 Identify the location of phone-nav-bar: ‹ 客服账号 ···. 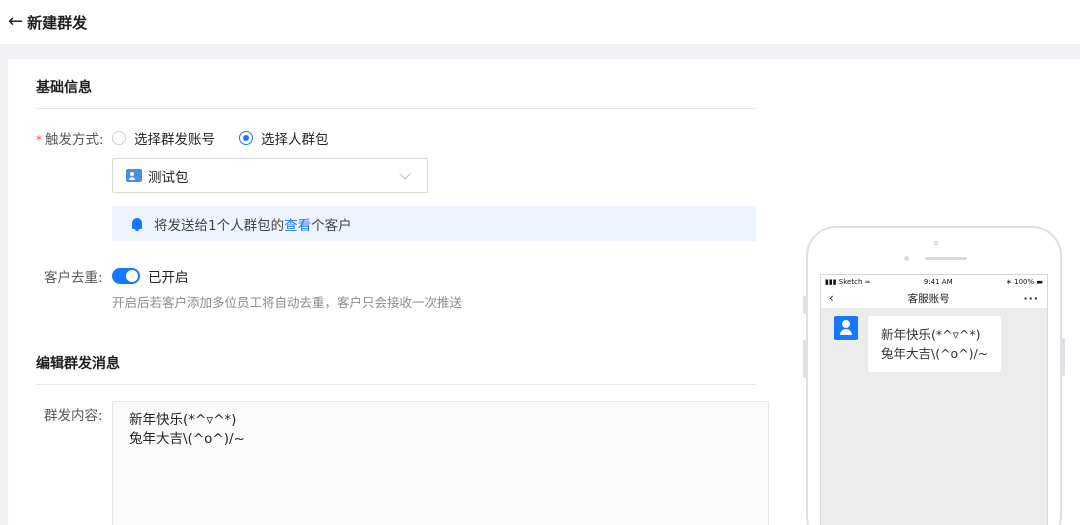
(934, 298).